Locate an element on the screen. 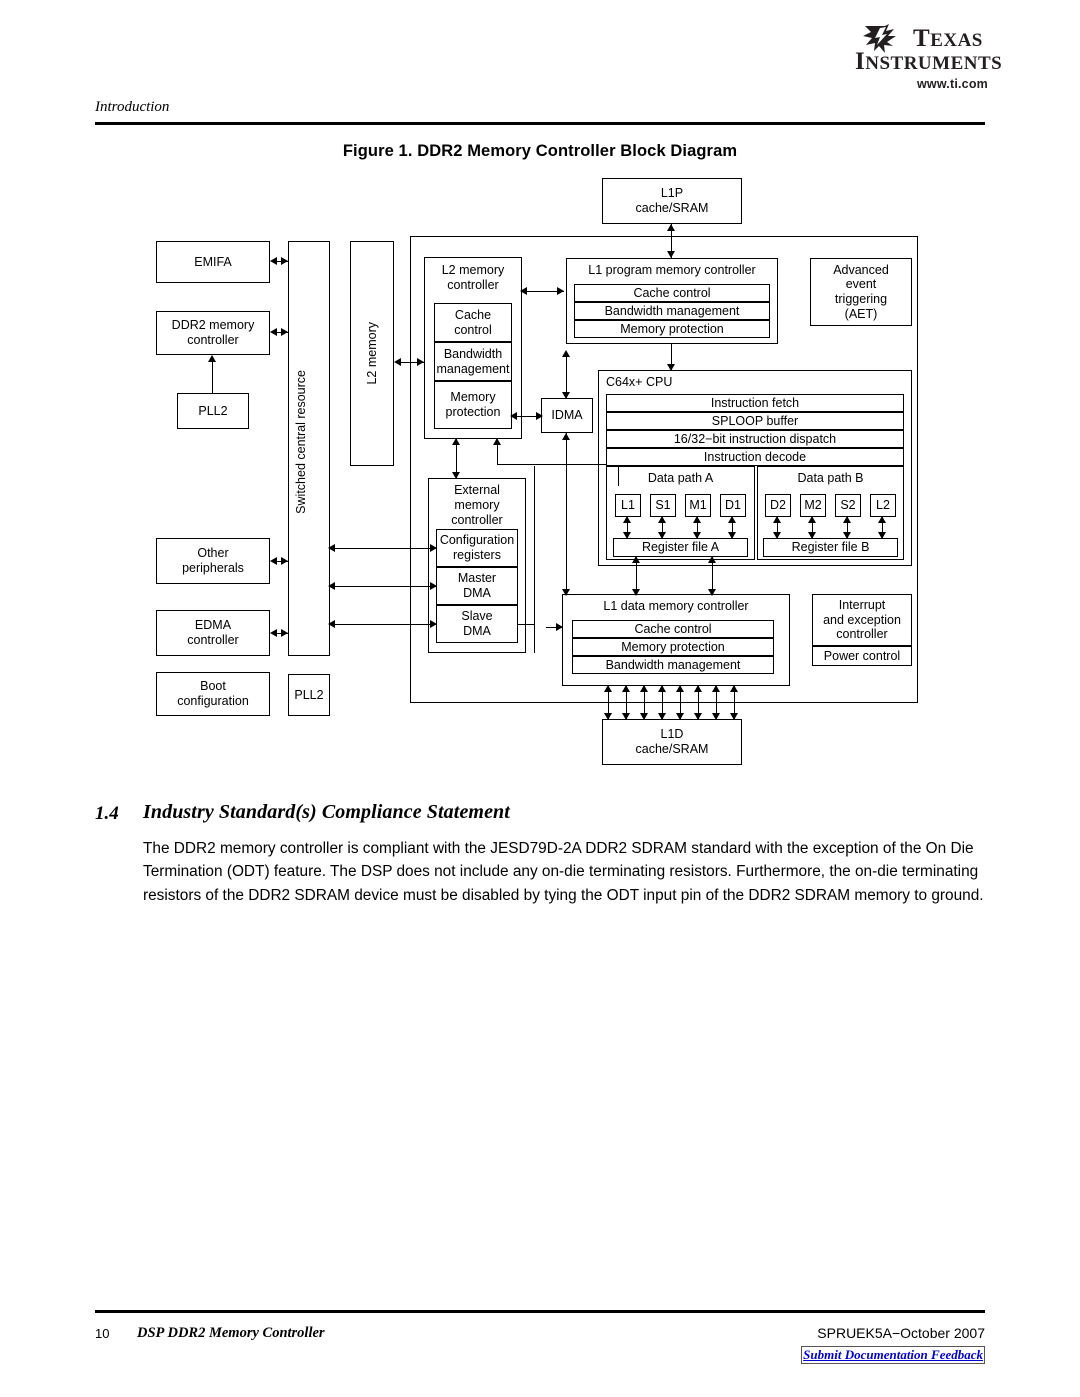 The width and height of the screenshot is (1080, 1397). arrow-up-s2-rfb is located at coordinates (847, 519).